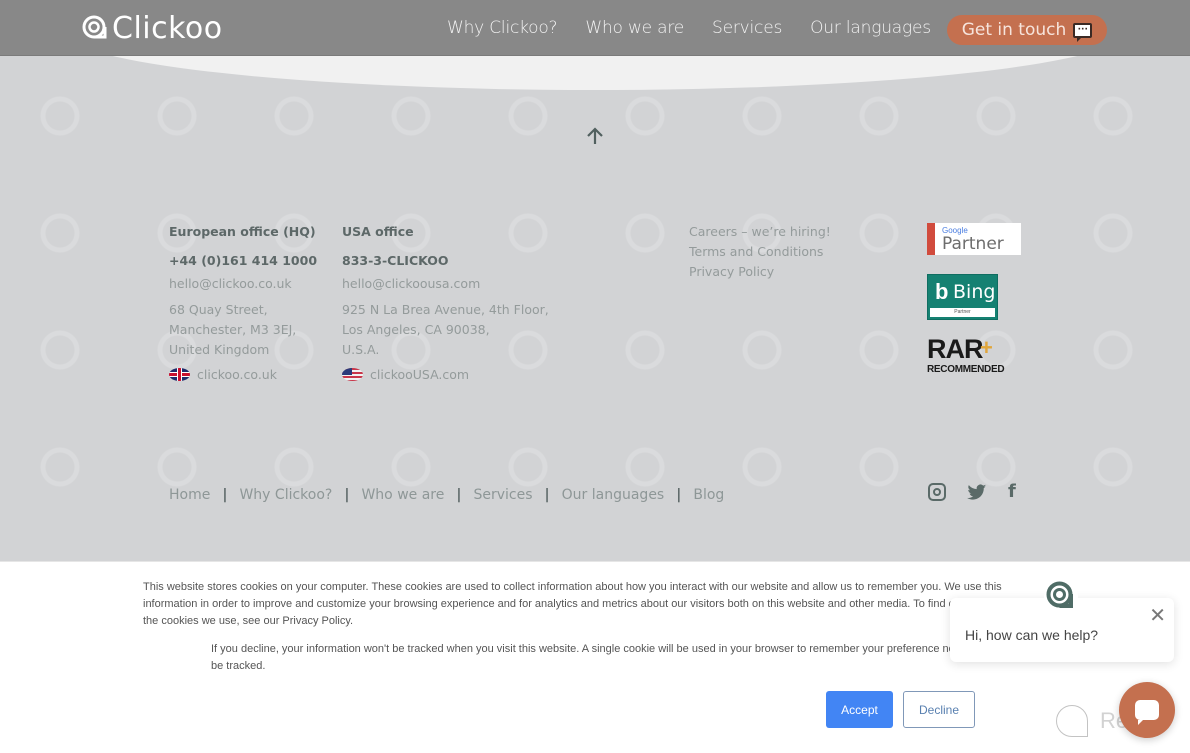 This screenshot has height=753, width=1190. What do you see at coordinates (1061, 596) in the screenshot?
I see `chat-avatar-logo-icon` at bounding box center [1061, 596].